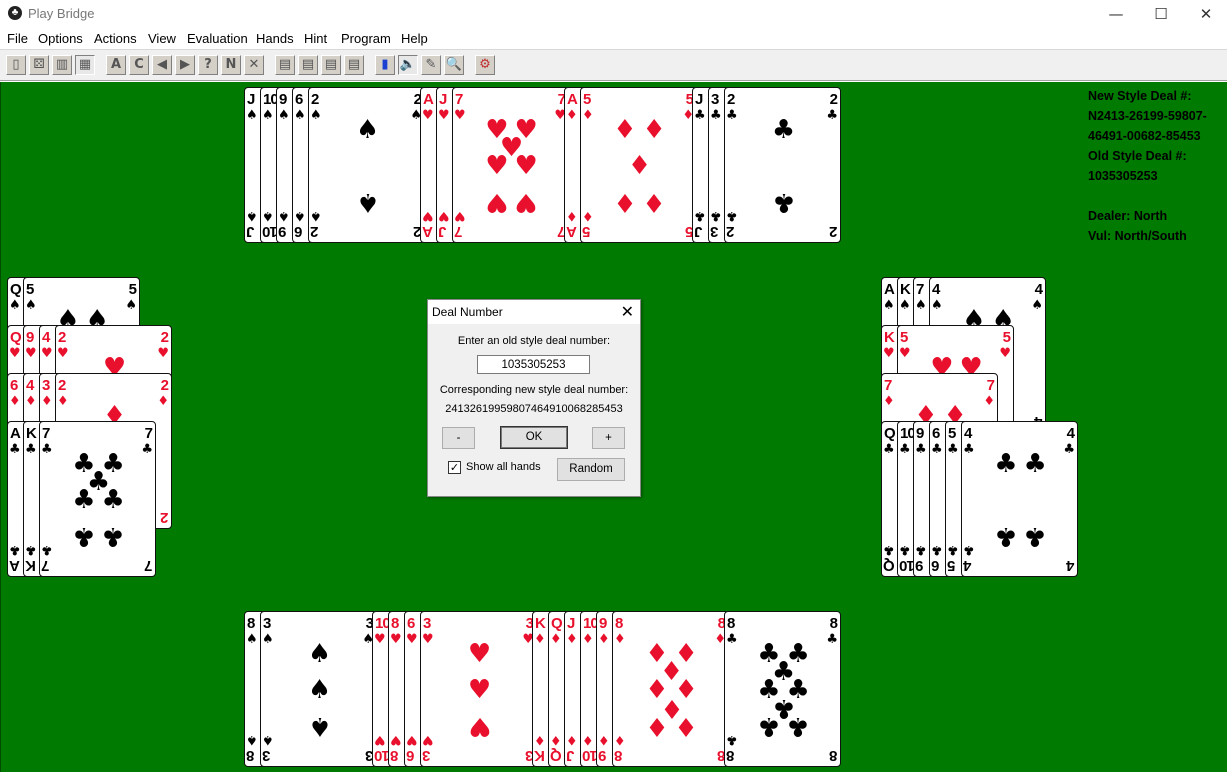  What do you see at coordinates (1038, 289) in the screenshot?
I see `card-rank-right: 4` at bounding box center [1038, 289].